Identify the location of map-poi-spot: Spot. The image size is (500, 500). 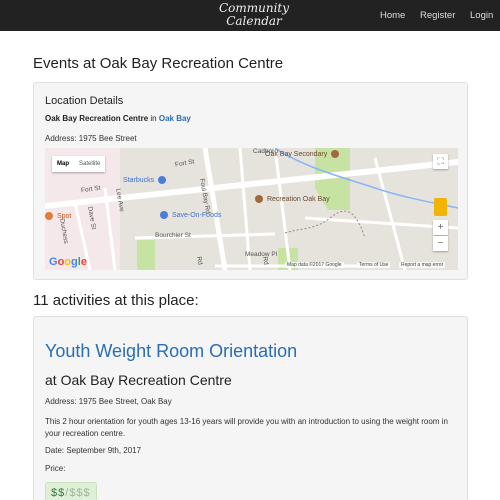
(58, 216).